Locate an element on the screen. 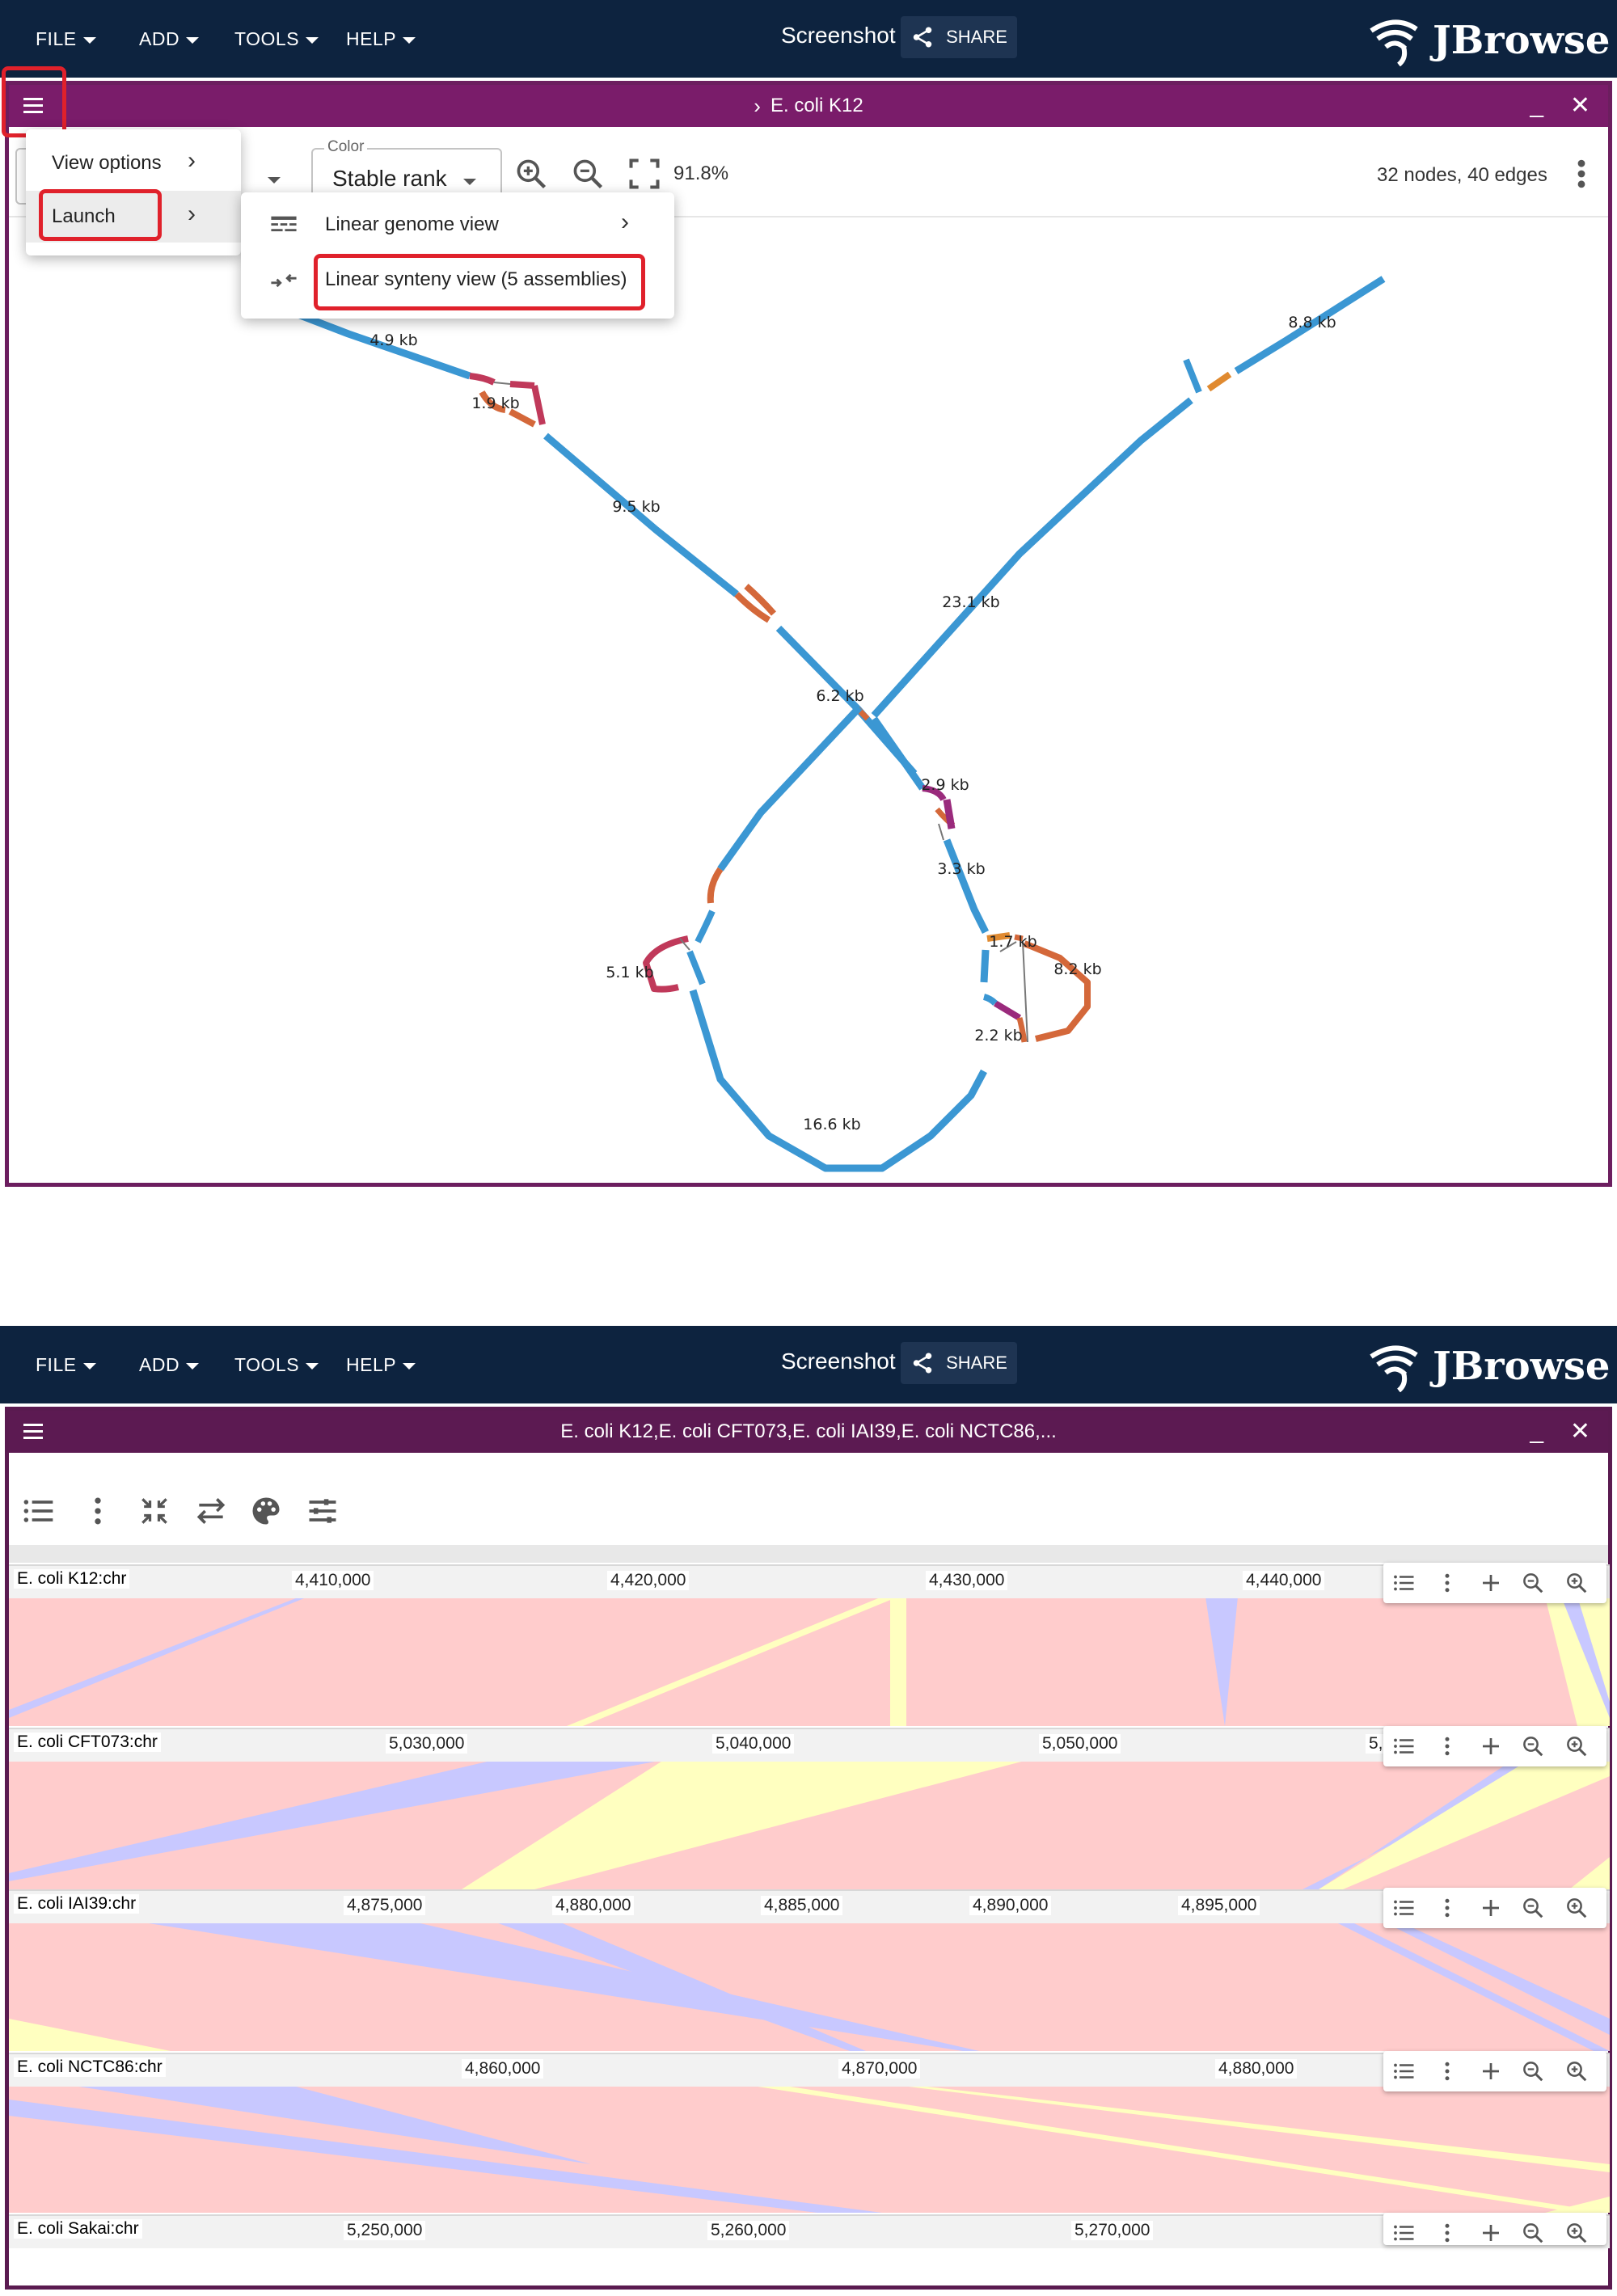 The width and height of the screenshot is (1617, 2296). tick-label: 5,040,000 is located at coordinates (753, 1744).